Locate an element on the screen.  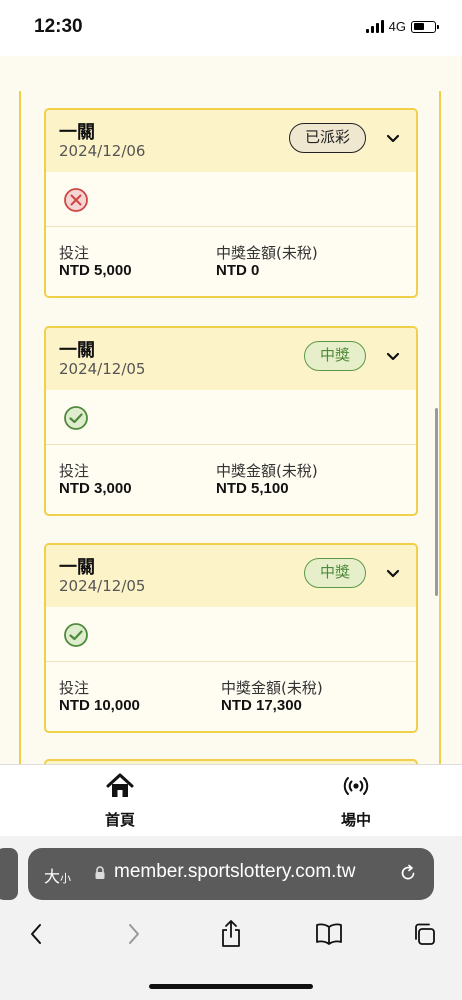
amounts-row: 投注 NTD 3,000 中獎金額(未稅) NTD 5,100 is located at coordinates (231, 479).